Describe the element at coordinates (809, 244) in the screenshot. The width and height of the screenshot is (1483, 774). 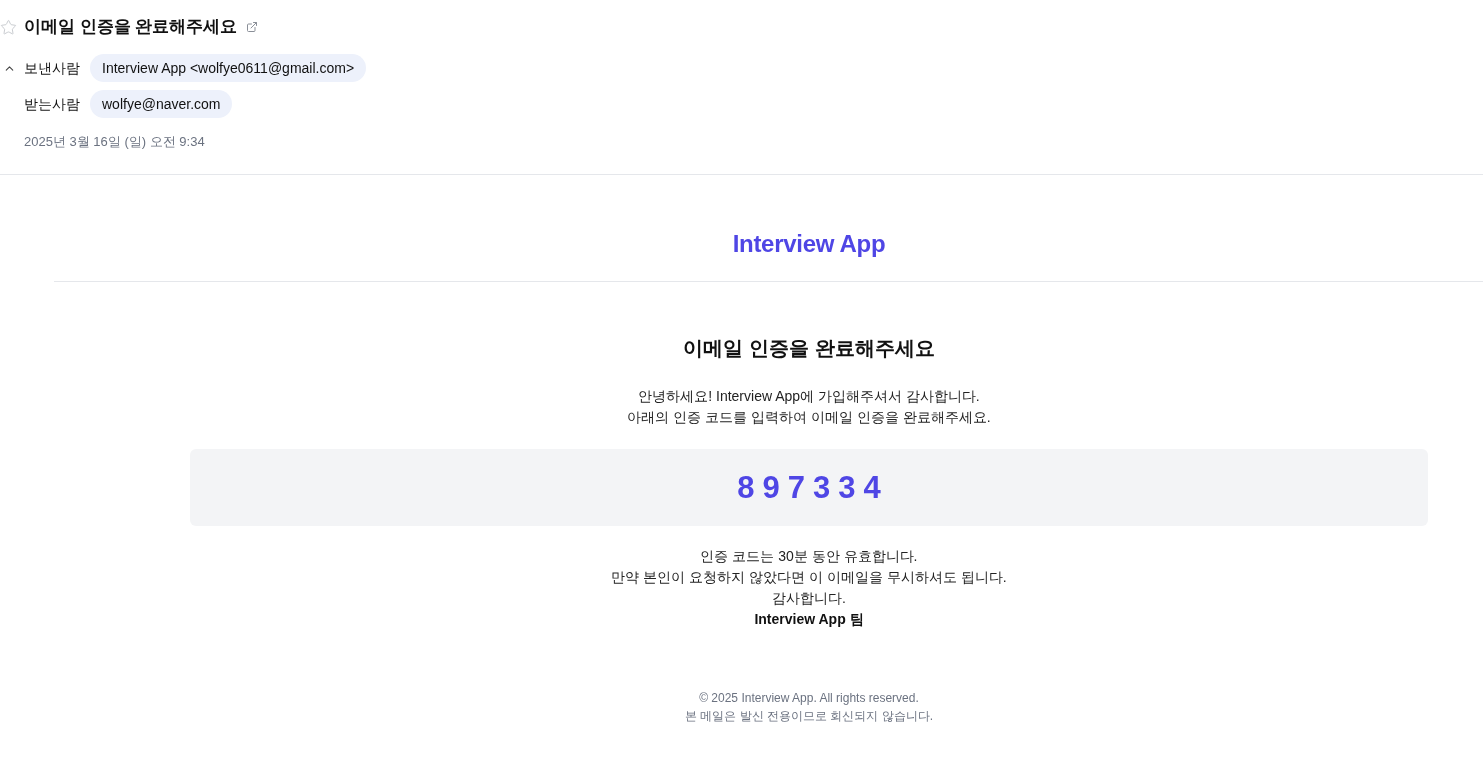
I see `logo-text: Interview App` at that location.